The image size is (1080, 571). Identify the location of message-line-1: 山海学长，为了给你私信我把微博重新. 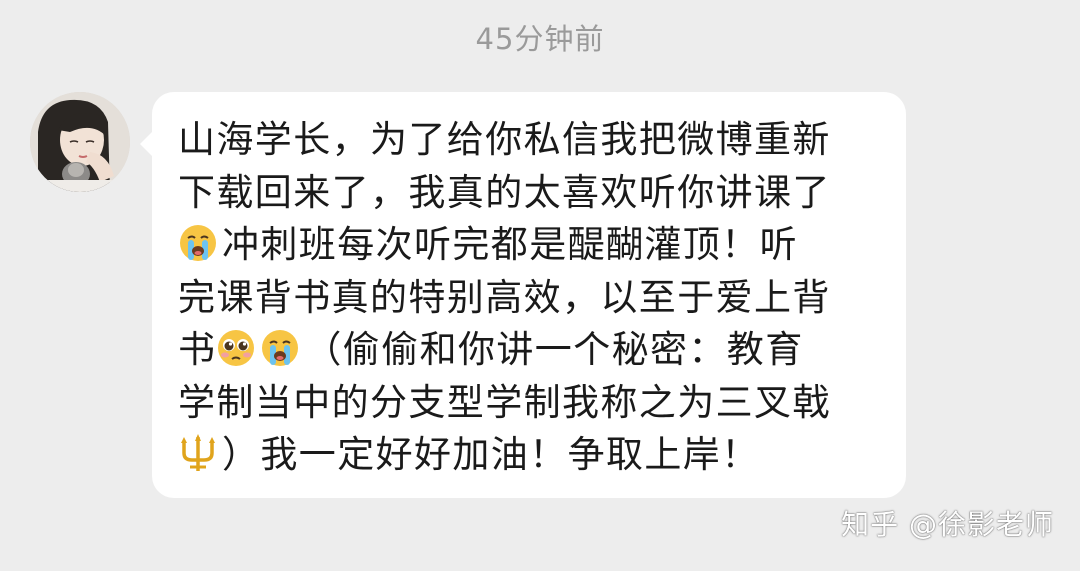
(504, 139).